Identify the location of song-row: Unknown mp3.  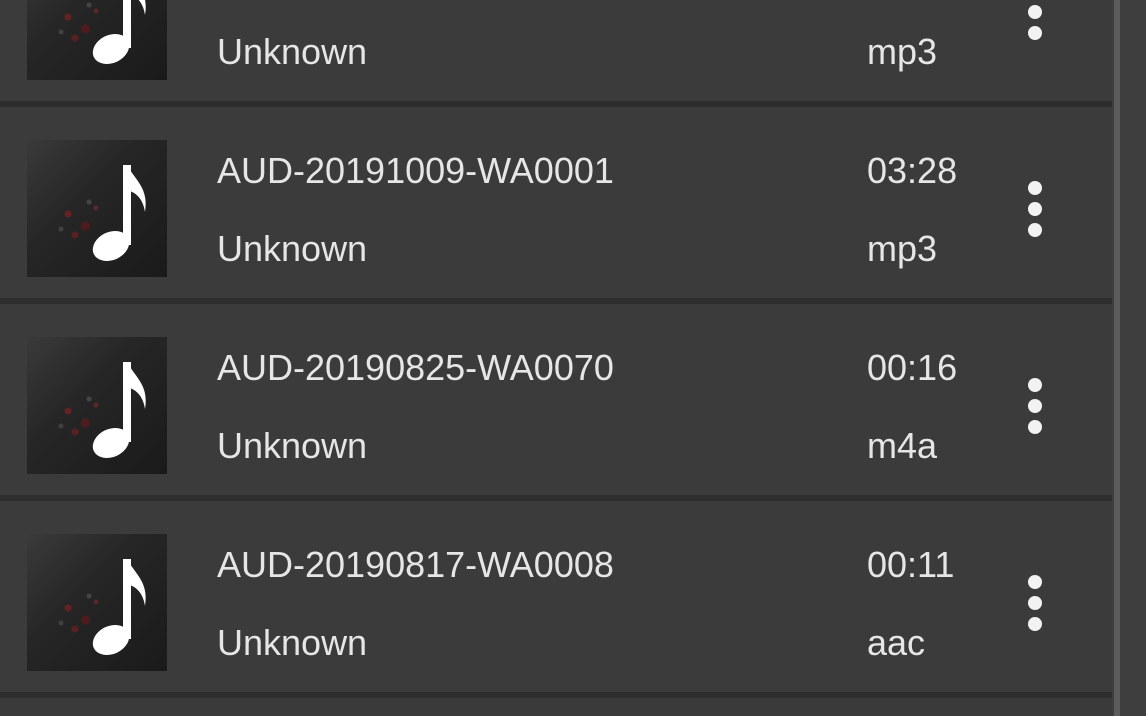
(556, 53).